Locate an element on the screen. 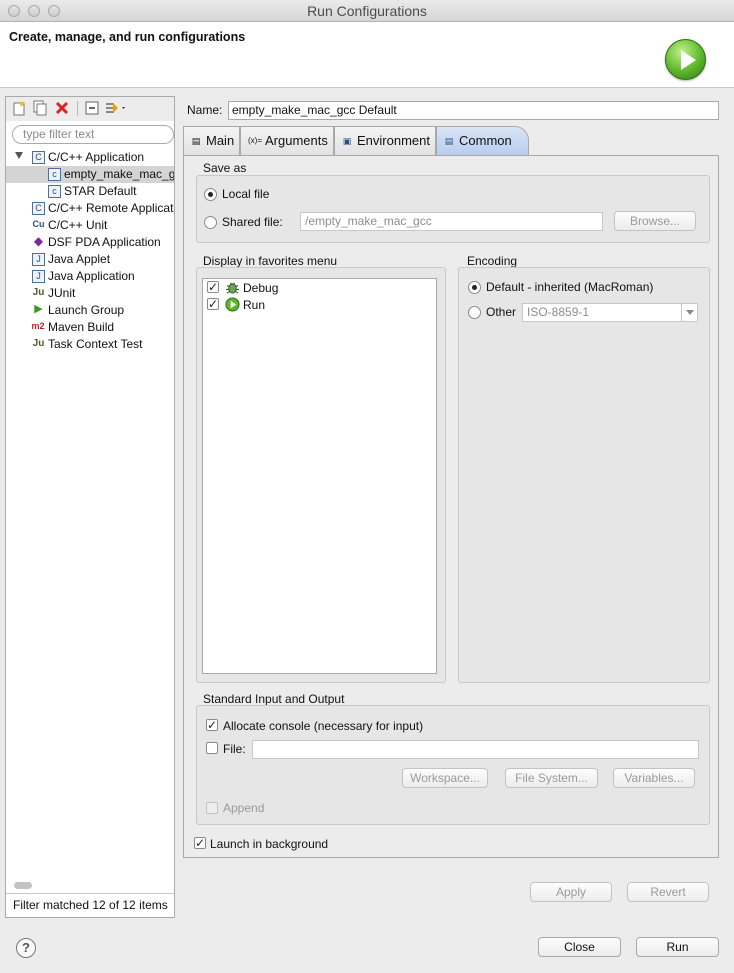 The image size is (734, 973). tree-item-label: Java Application is located at coordinates (91, 276).